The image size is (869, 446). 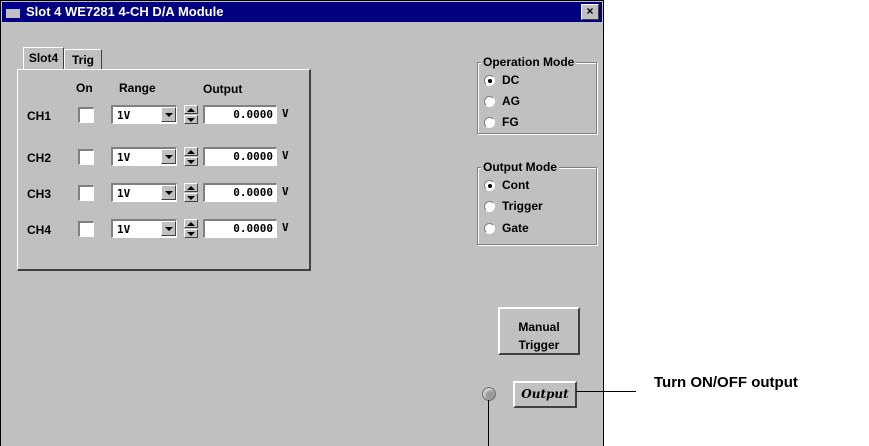 I want to click on operation-mode-title: Operation Mode, so click(x=529, y=62).